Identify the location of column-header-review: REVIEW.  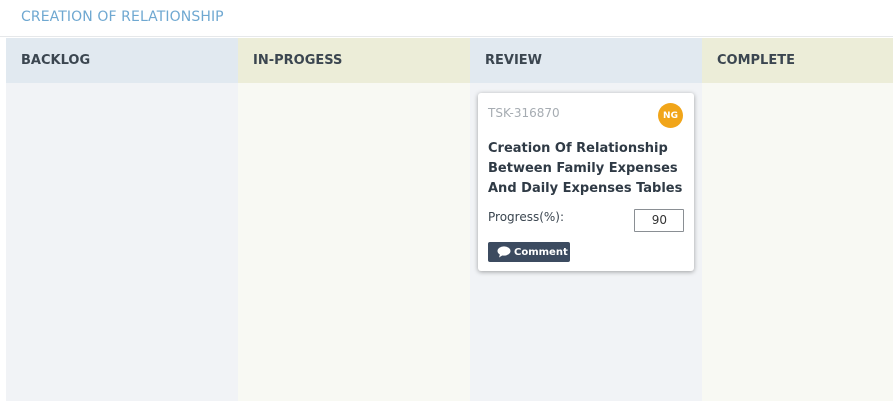
(586, 60).